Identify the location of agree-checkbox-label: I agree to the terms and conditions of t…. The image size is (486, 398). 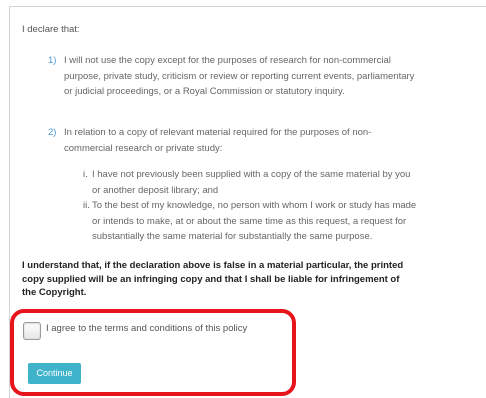
(146, 328).